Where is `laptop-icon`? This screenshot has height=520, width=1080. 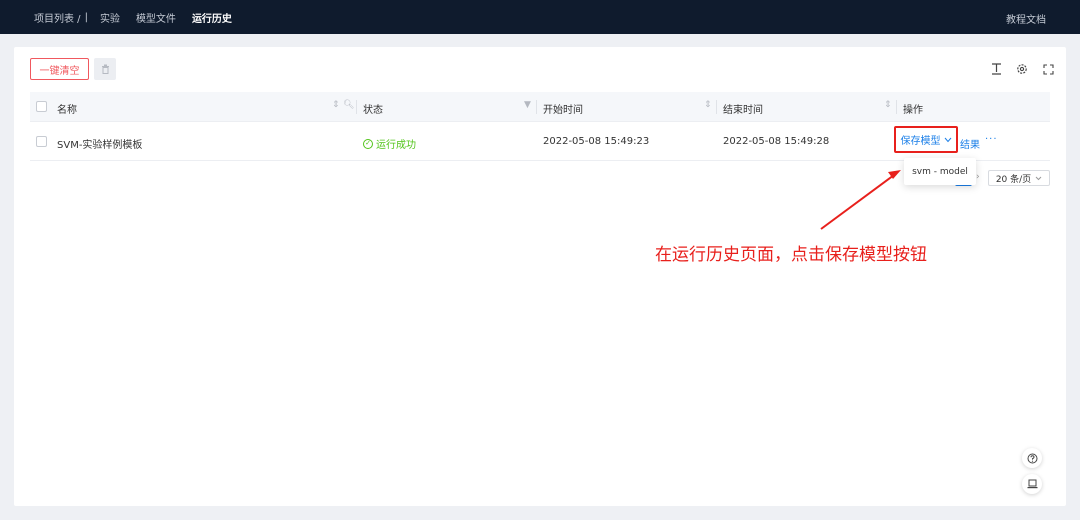 laptop-icon is located at coordinates (1032, 484).